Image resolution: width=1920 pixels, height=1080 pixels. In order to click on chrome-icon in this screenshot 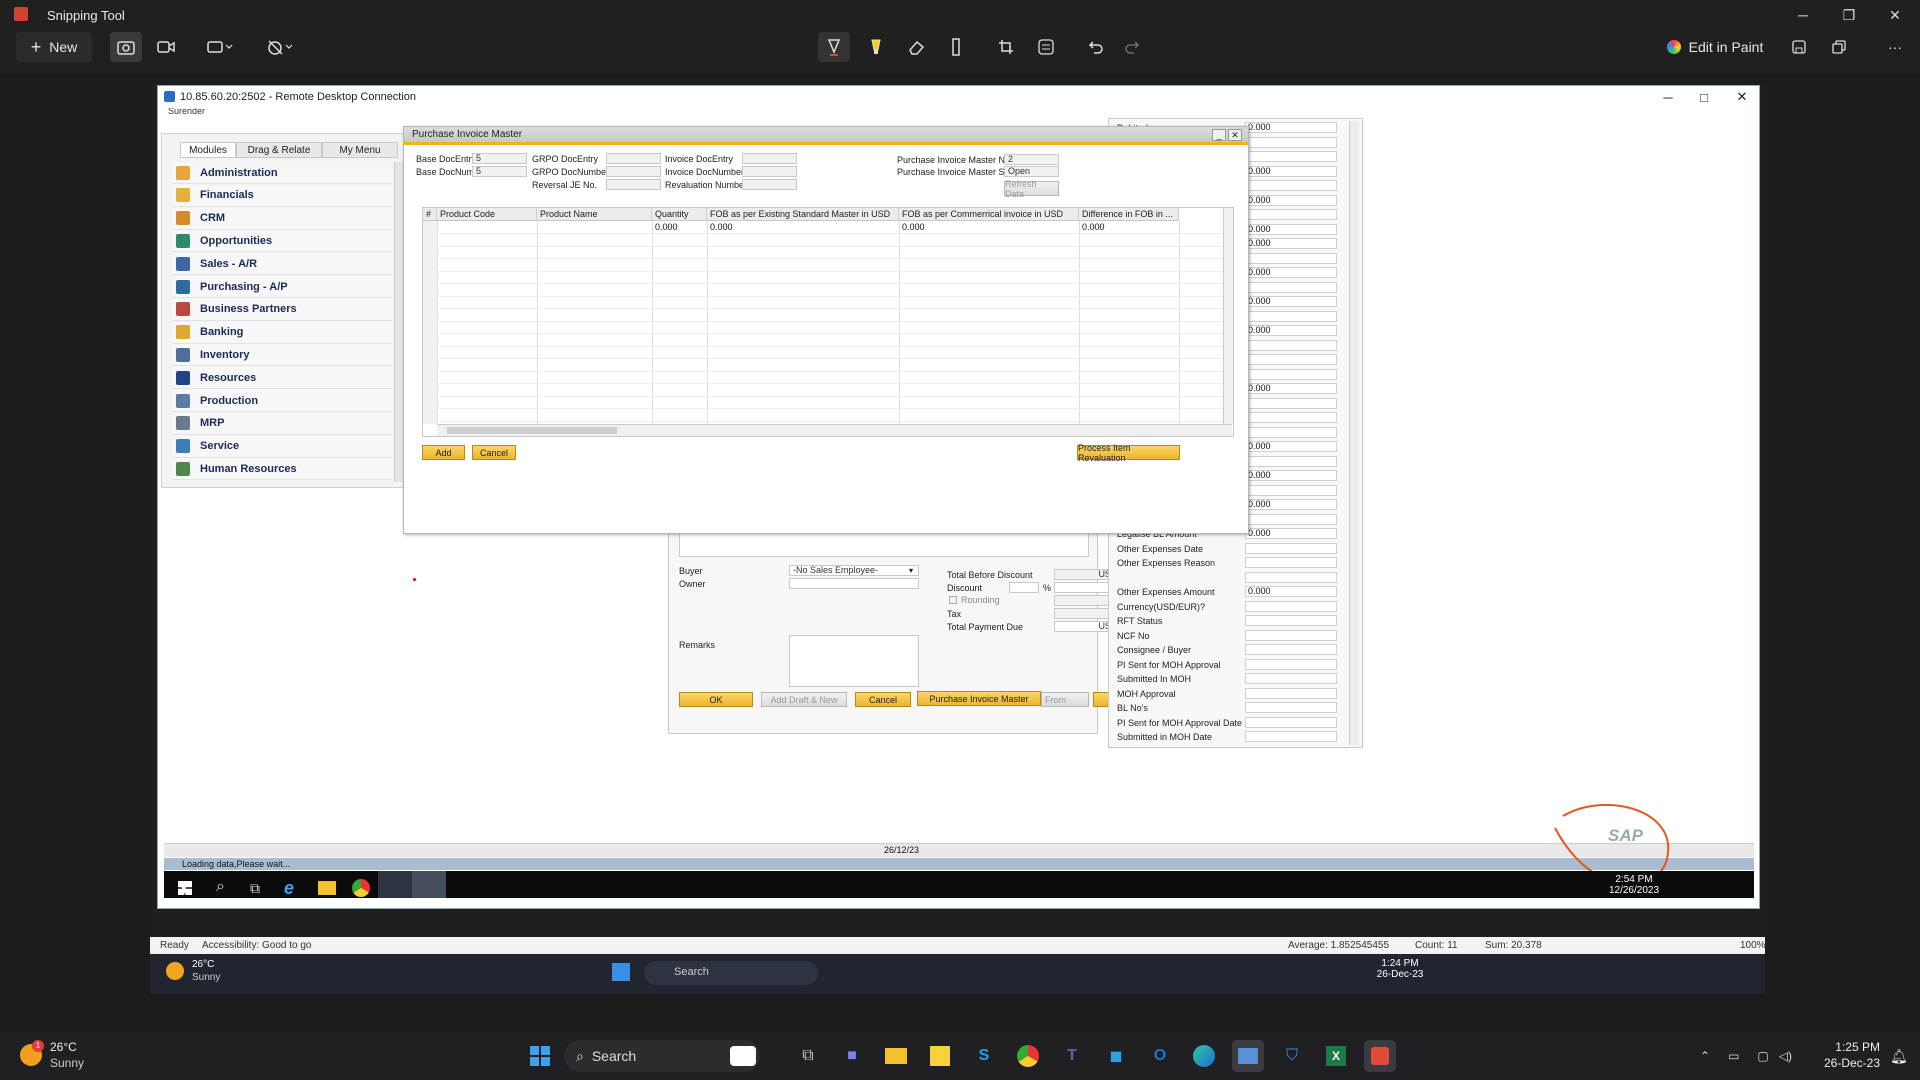, I will do `click(1028, 1056)`.